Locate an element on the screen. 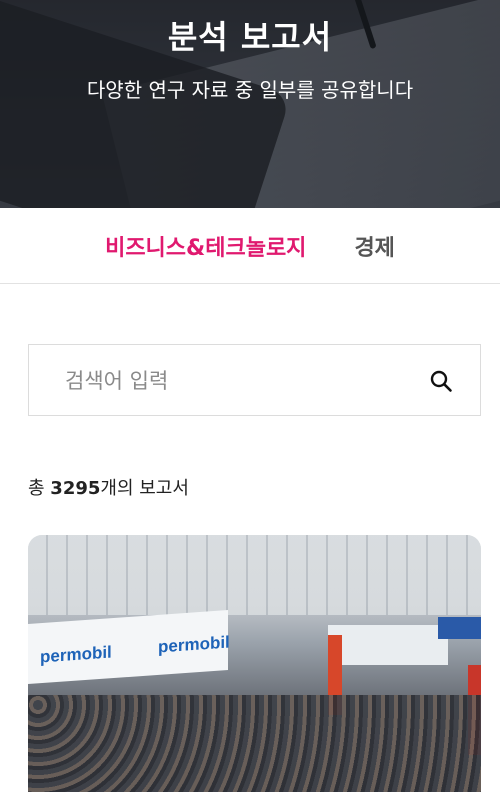 Image resolution: width=500 pixels, height=792 pixels. search-icon is located at coordinates (441, 381).